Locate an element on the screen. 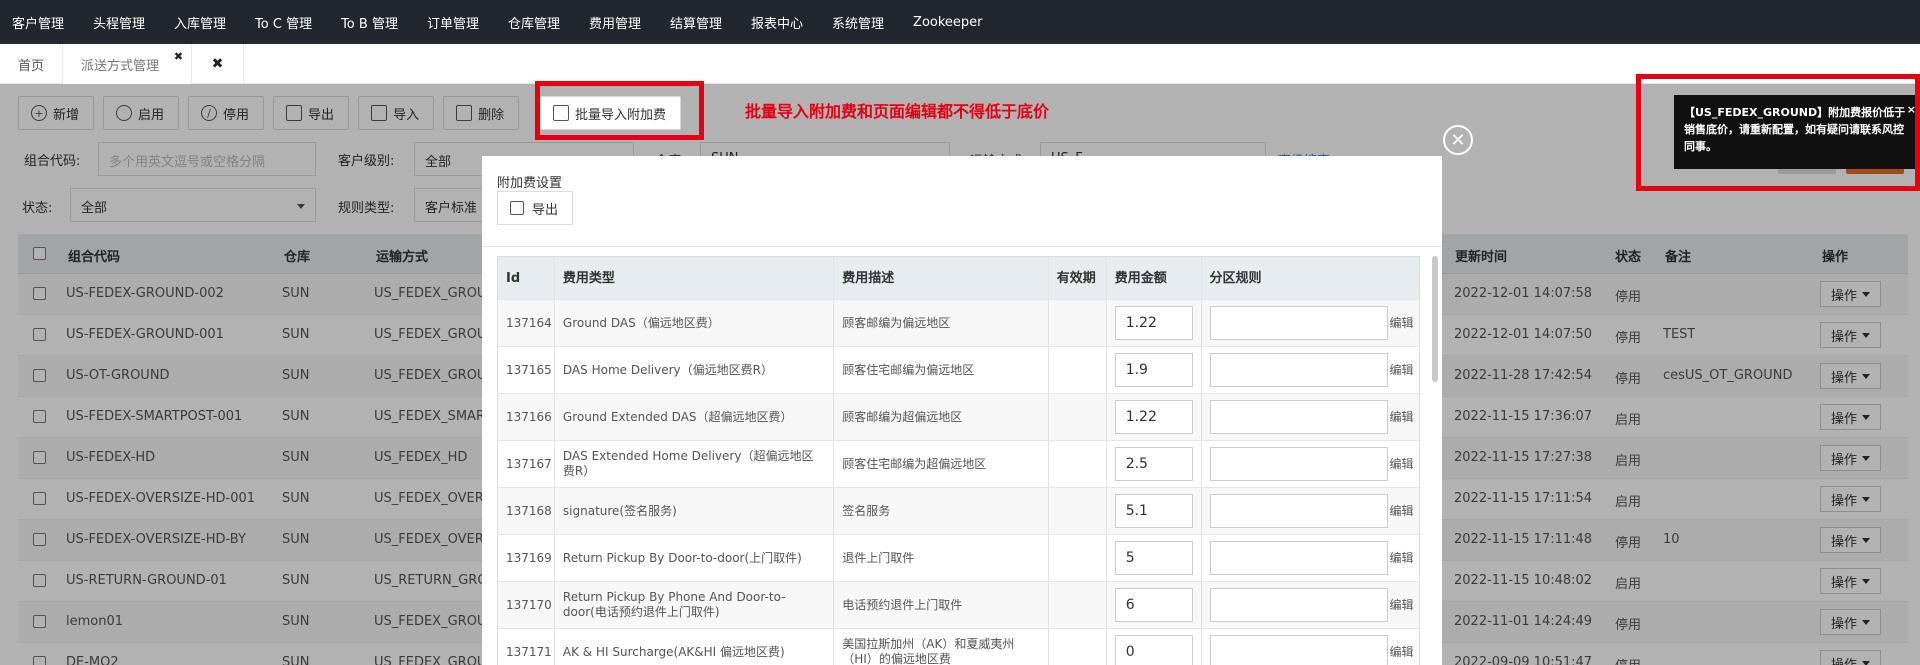 Image resolution: width=1920 pixels, height=665 pixels. cell-fee-desc: 顾客住宅邮编为偏远地区 is located at coordinates (941, 370).